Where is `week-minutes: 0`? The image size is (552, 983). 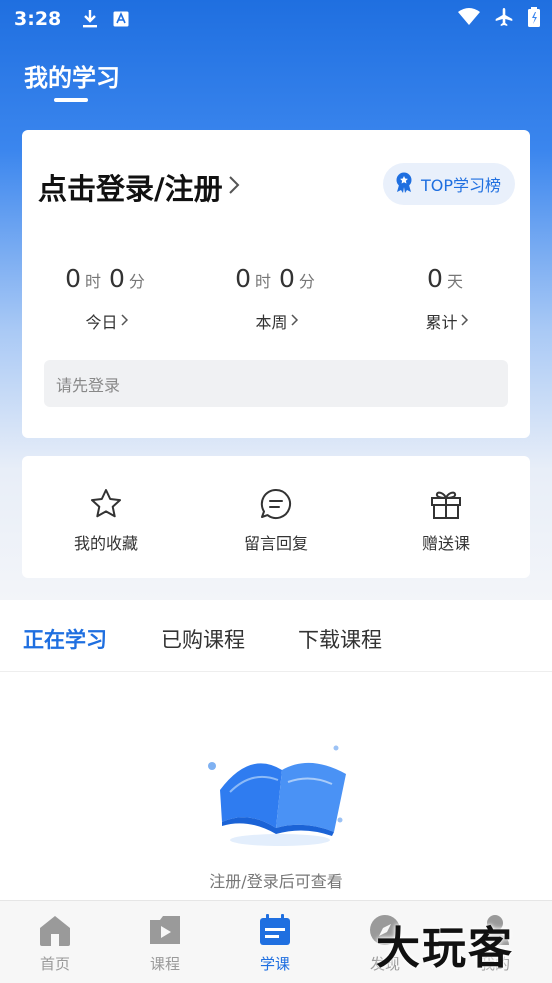
week-minutes: 0 is located at coordinates (287, 278).